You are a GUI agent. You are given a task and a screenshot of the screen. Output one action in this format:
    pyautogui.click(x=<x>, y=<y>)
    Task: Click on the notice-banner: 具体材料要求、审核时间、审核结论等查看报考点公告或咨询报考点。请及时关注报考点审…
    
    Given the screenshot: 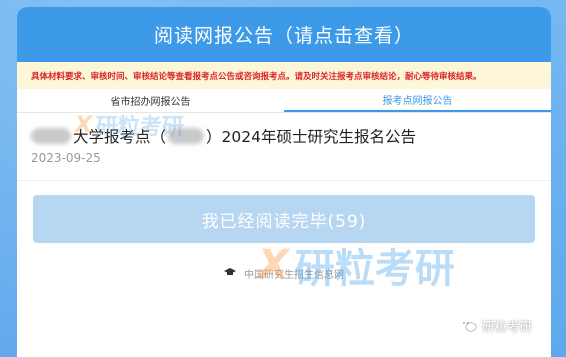 What is the action you would take?
    pyautogui.click(x=284, y=75)
    